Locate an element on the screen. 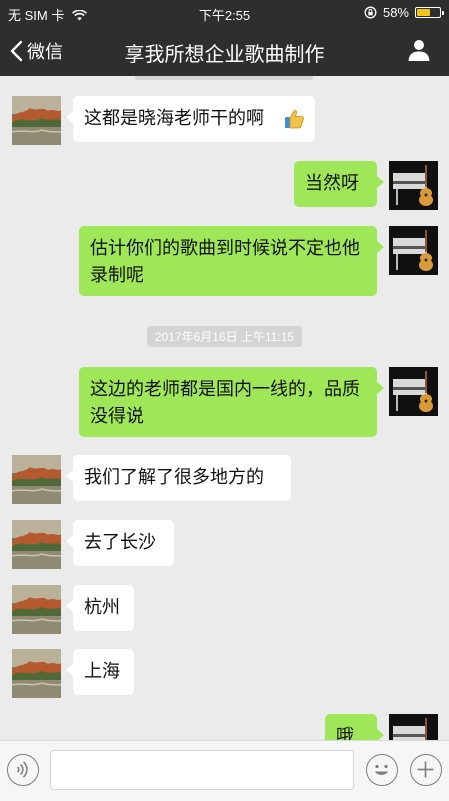 The height and width of the screenshot is (801, 449). message-text: 我们了解了很多地方的 is located at coordinates (174, 477).